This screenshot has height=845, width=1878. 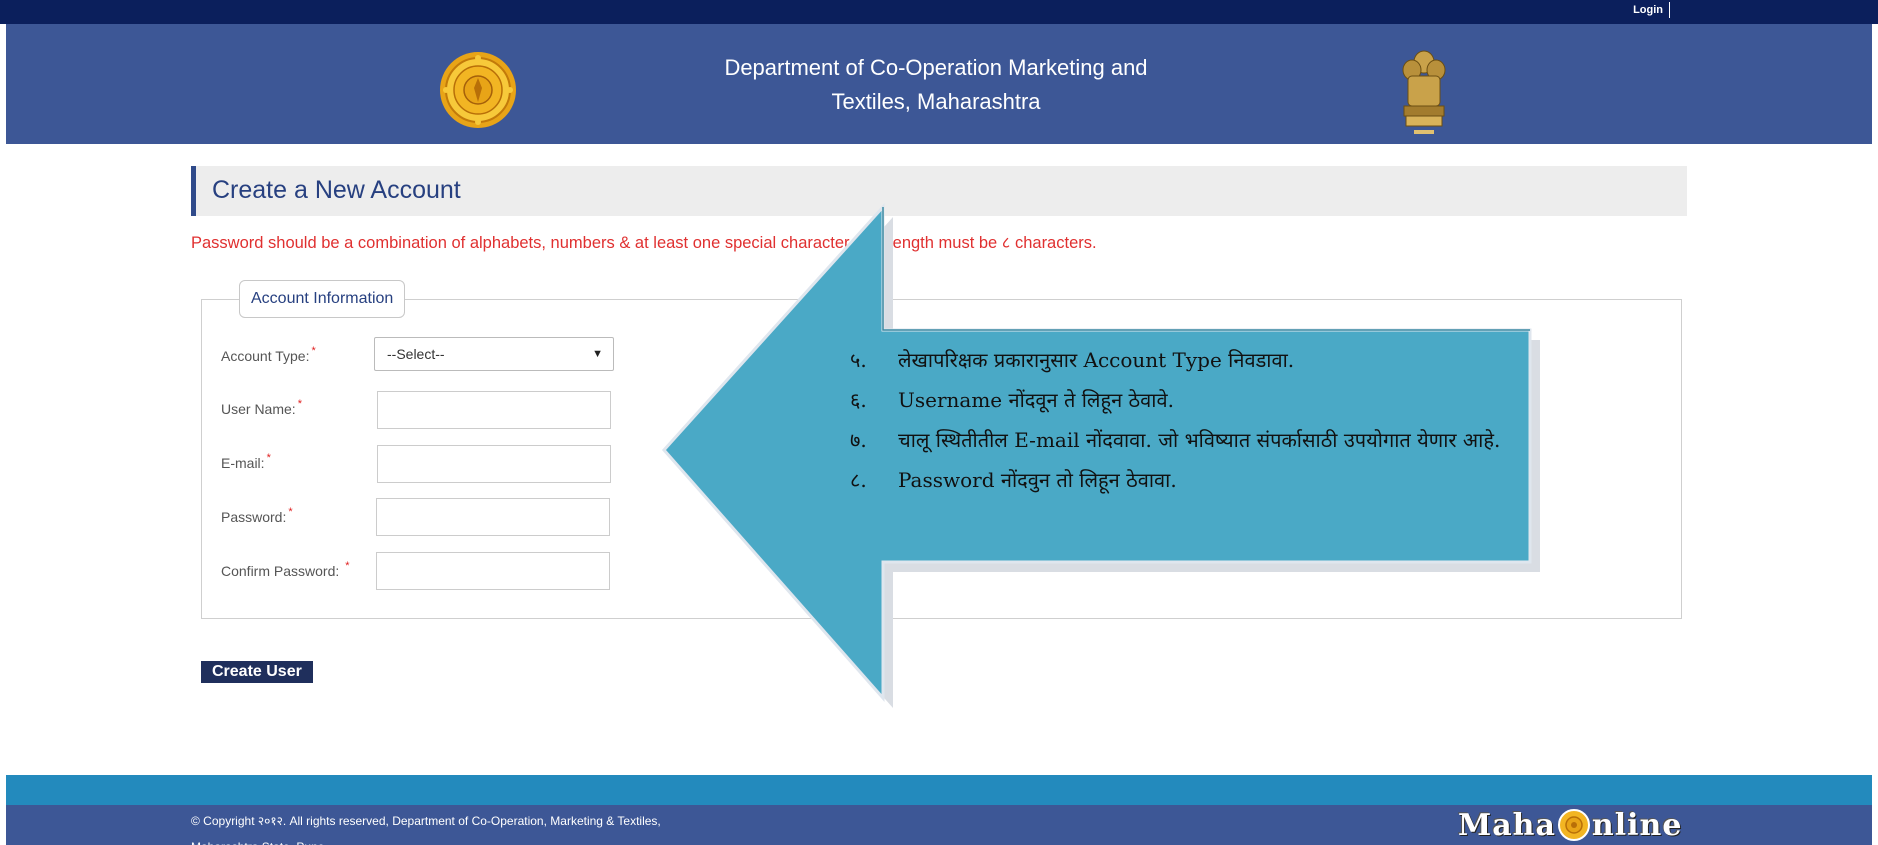 I want to click on email-label-text: E-mail:, so click(x=243, y=463).